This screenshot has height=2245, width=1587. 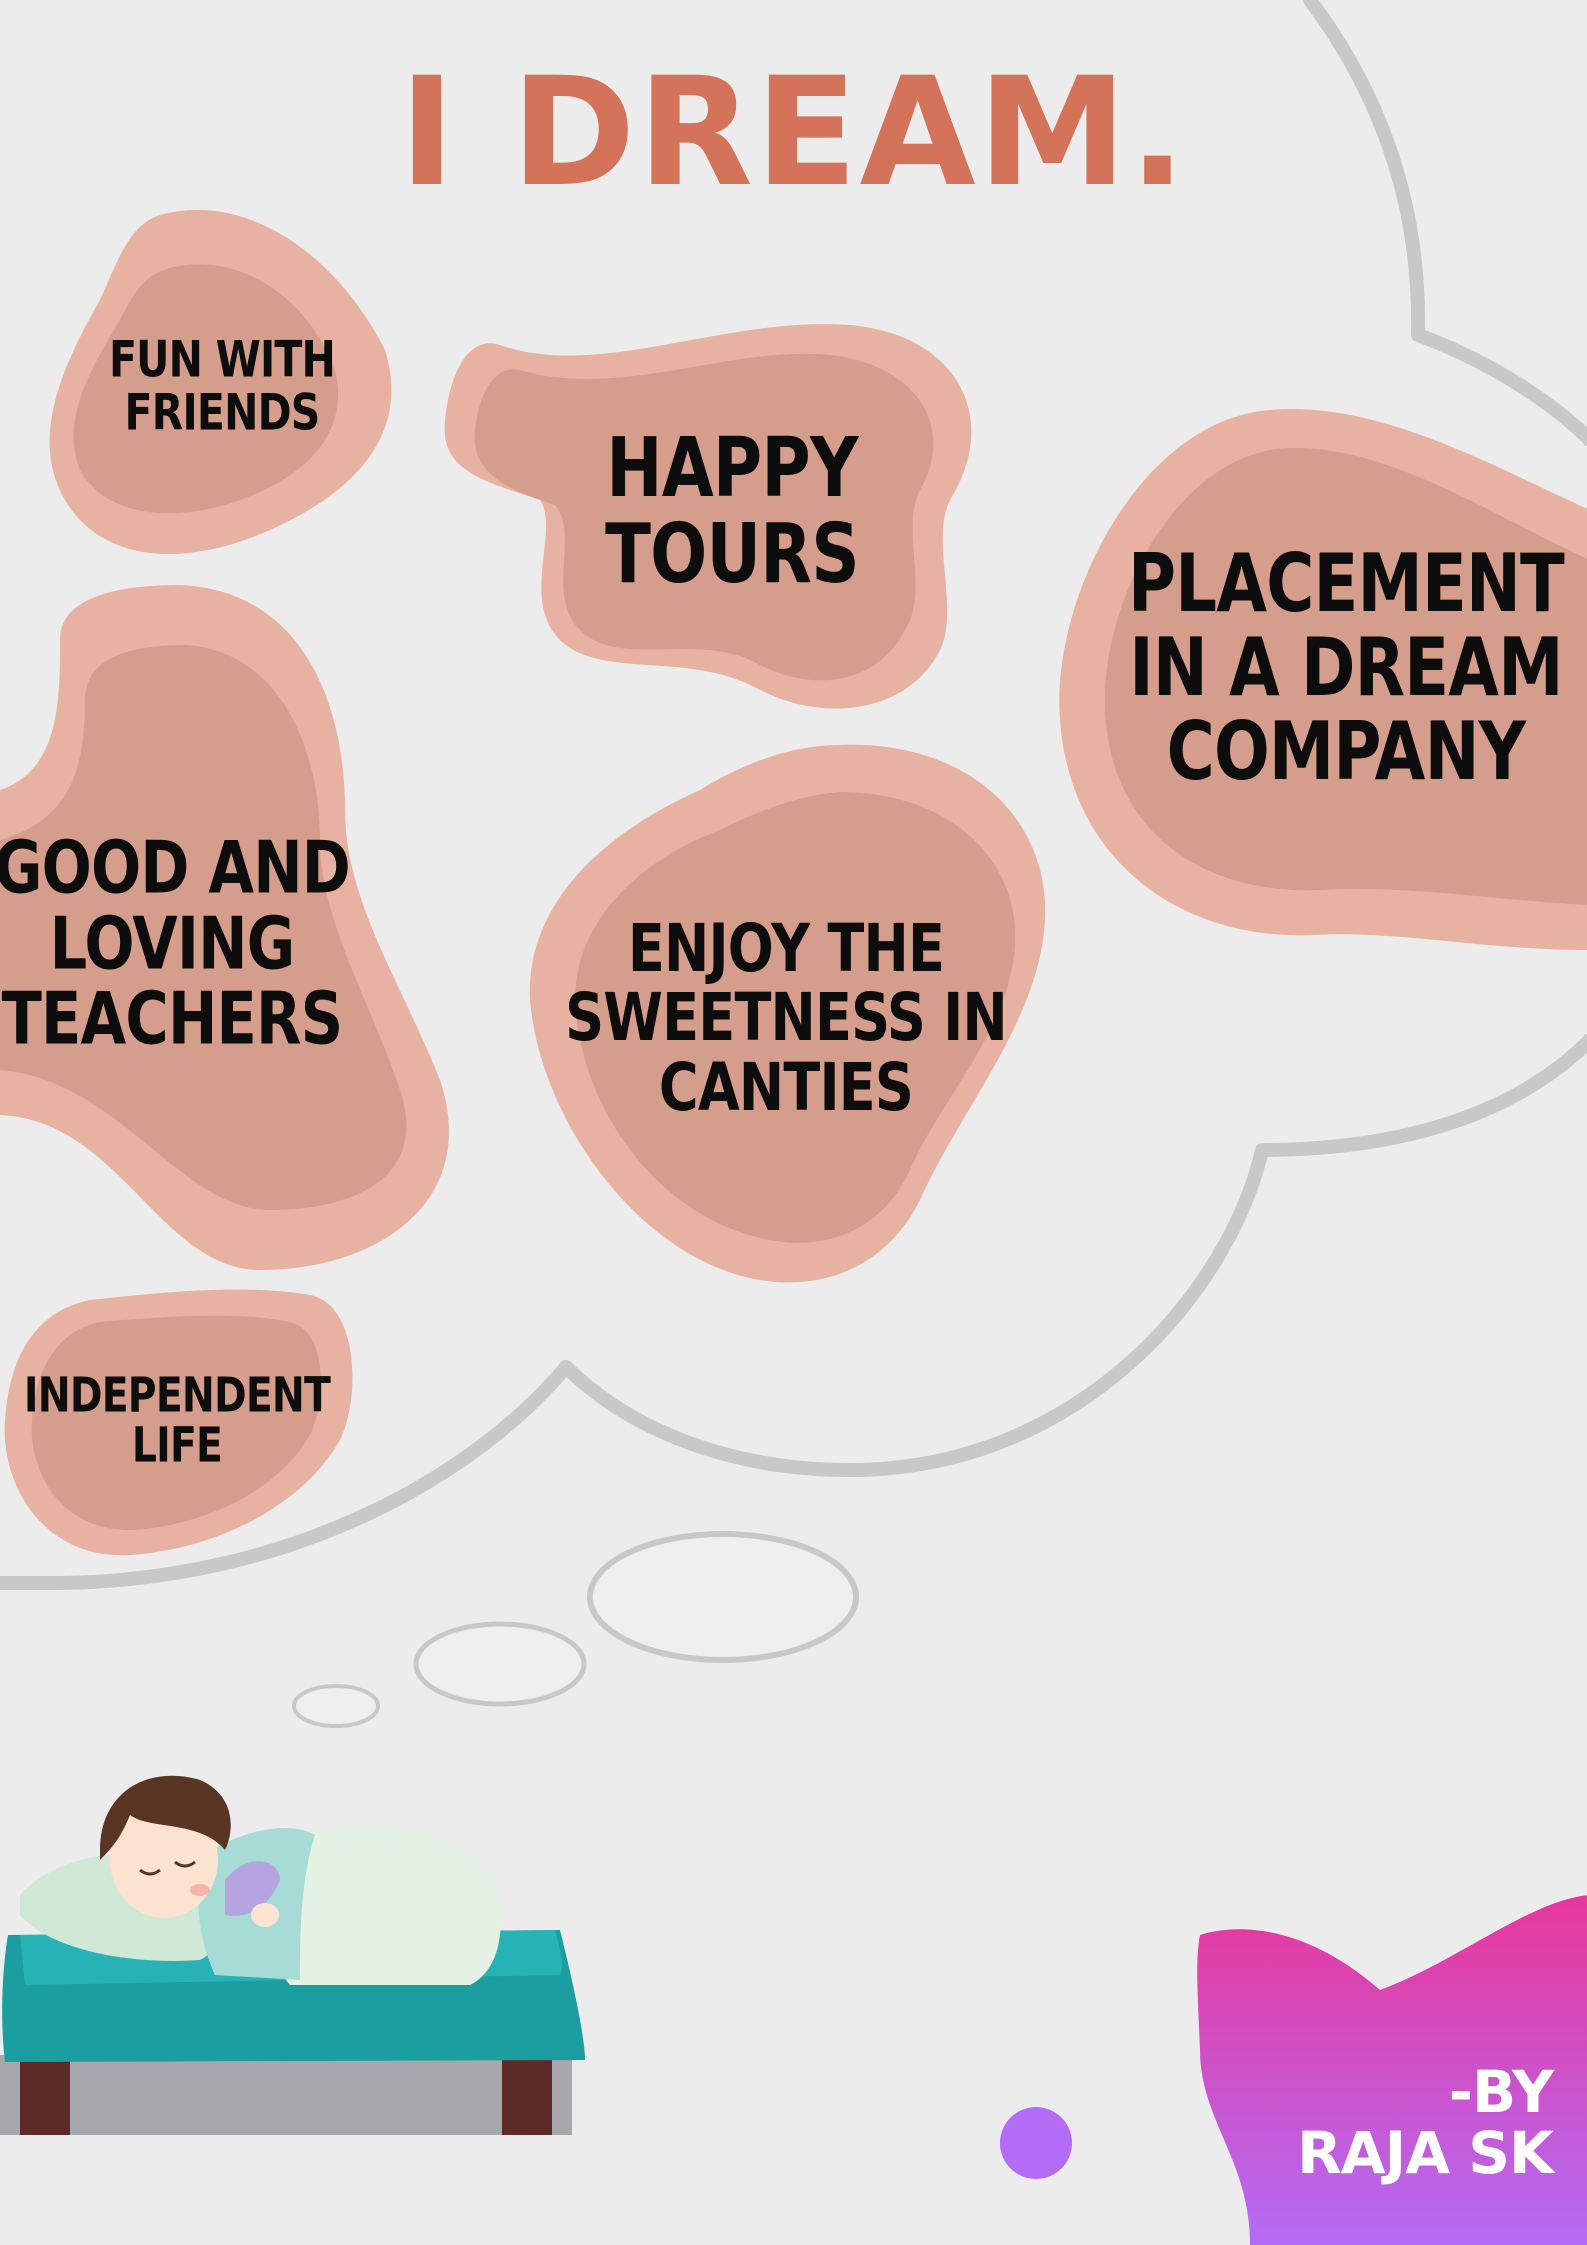 I want to click on dream-label-fun-with-friends: FUN WITH FRIENDS, so click(x=222, y=385).